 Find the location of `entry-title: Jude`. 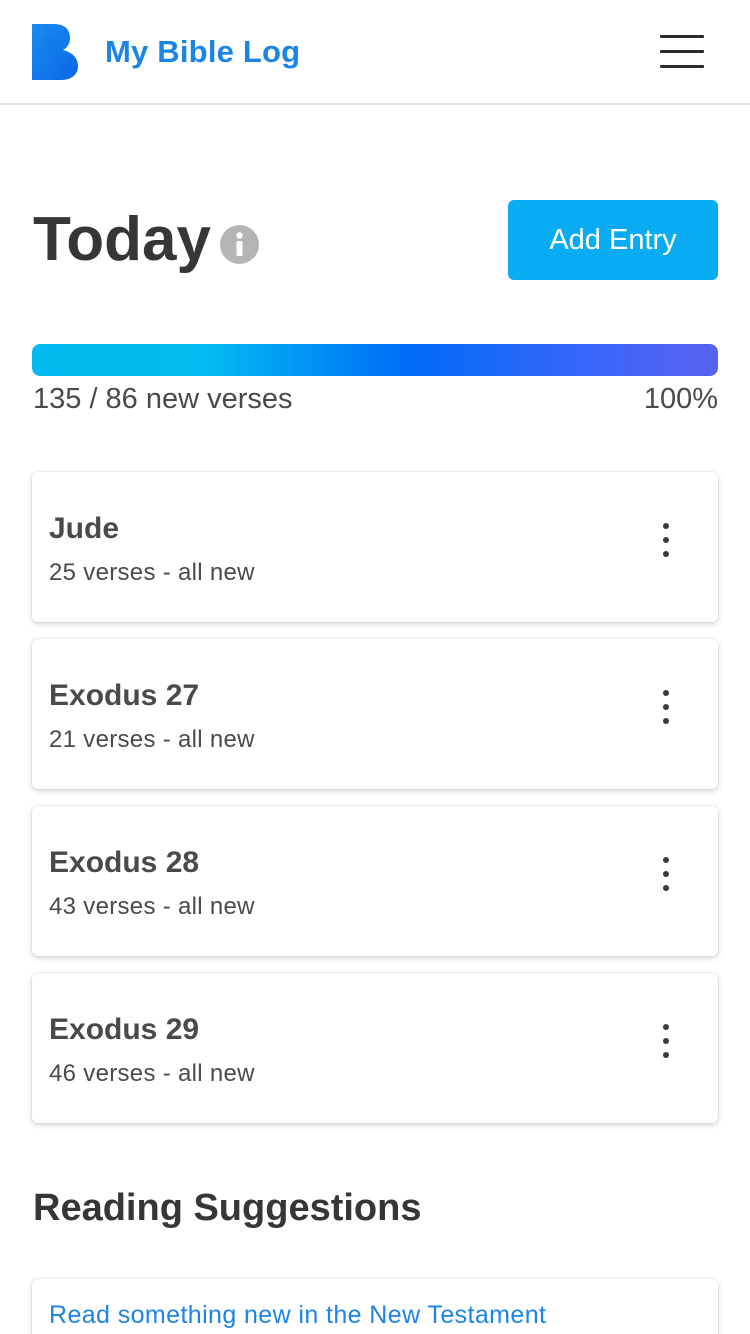

entry-title: Jude is located at coordinates (84, 528).